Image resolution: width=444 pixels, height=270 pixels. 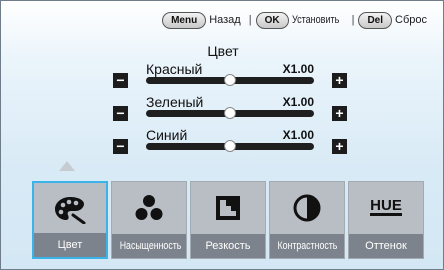 I want to click on slider-row-green: Зеленый X1.00 − +, so click(x=230, y=109).